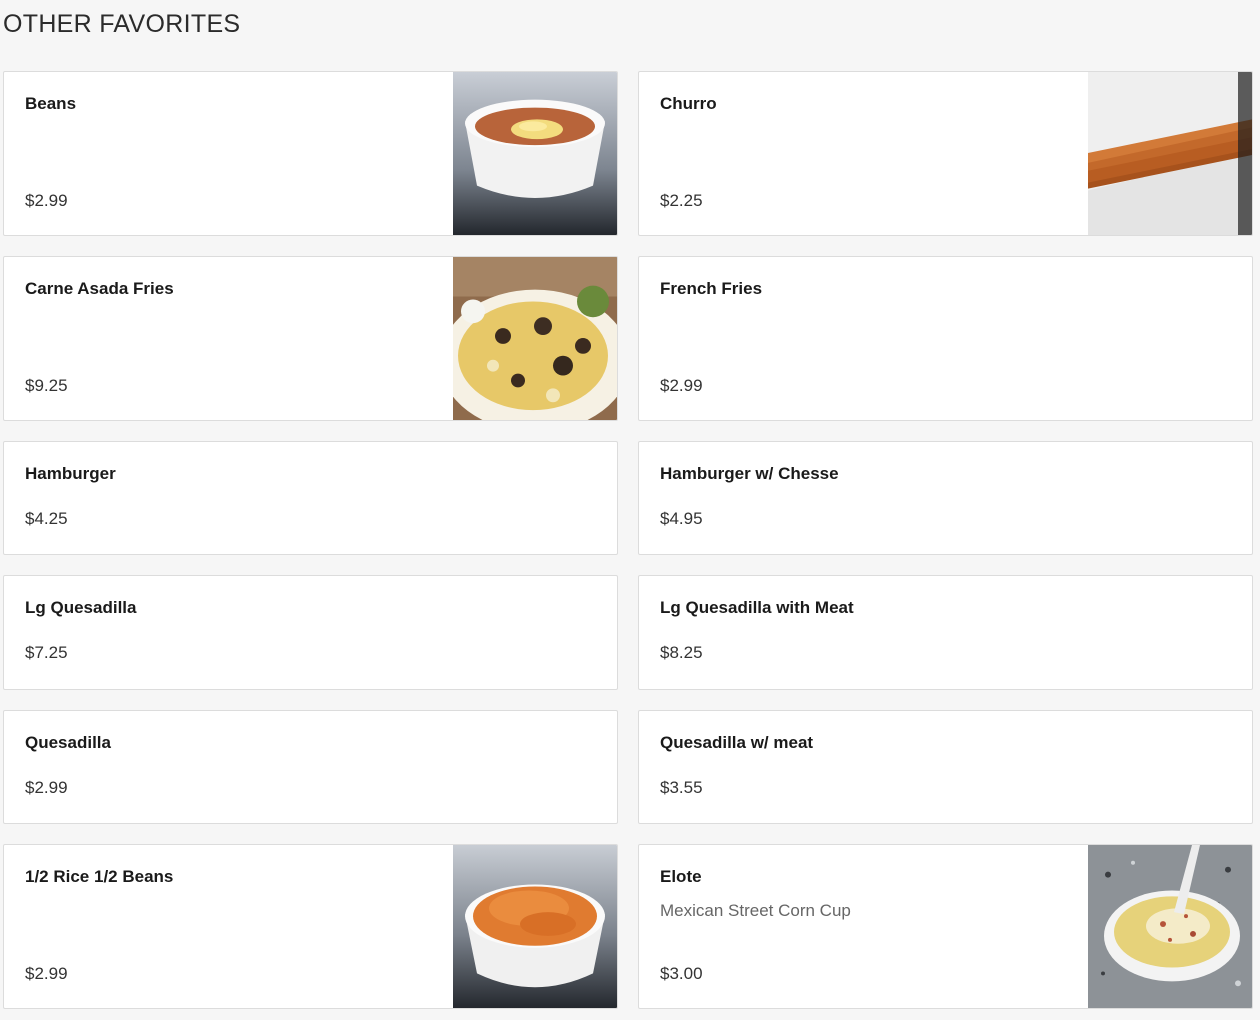 The width and height of the screenshot is (1260, 1020). Describe the element at coordinates (46, 652) in the screenshot. I see `item-price: $7.25` at that location.